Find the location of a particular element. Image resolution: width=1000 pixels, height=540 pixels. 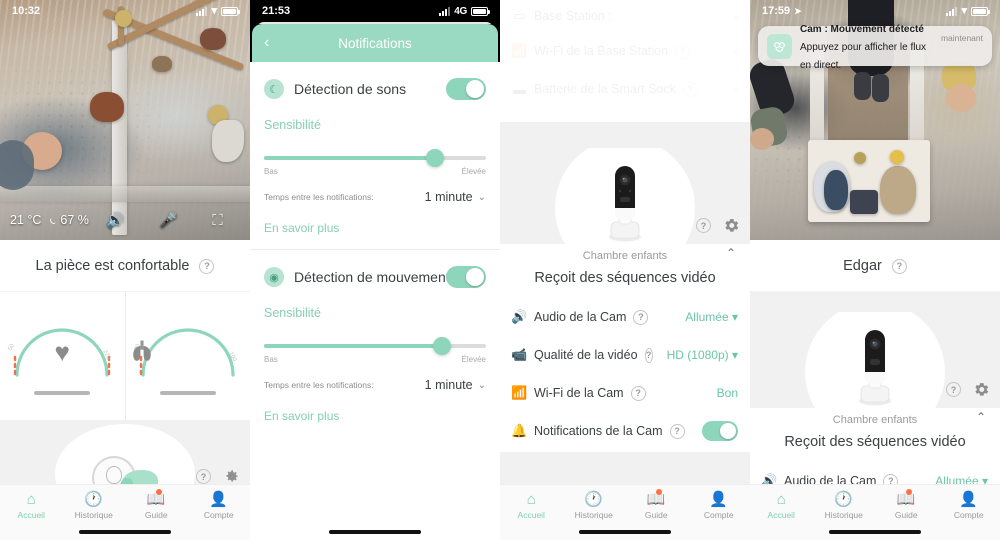

battery-icon is located at coordinates (230, 11).